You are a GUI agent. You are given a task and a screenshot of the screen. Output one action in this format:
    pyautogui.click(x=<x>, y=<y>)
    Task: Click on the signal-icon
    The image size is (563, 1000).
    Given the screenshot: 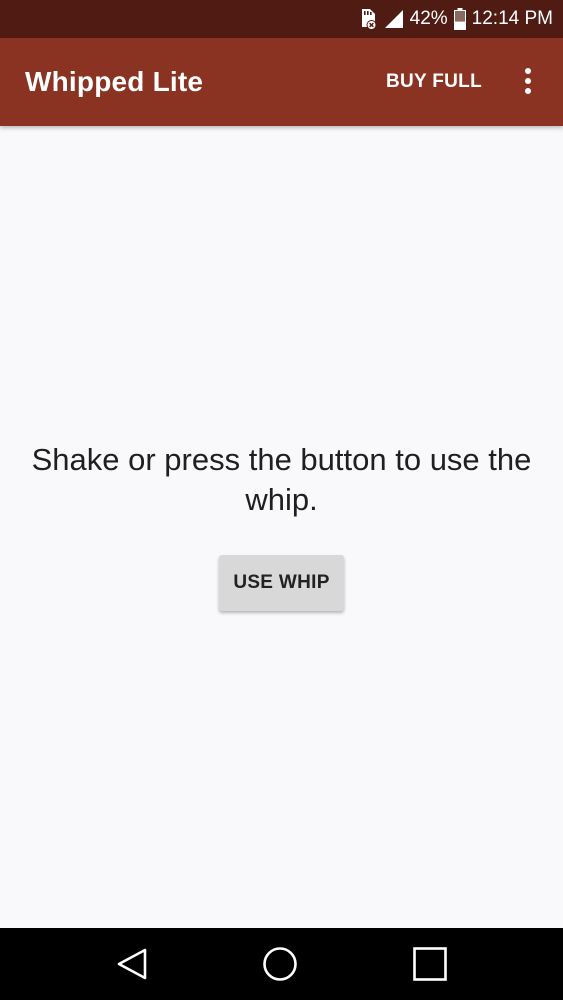 What is the action you would take?
    pyautogui.click(x=394, y=19)
    